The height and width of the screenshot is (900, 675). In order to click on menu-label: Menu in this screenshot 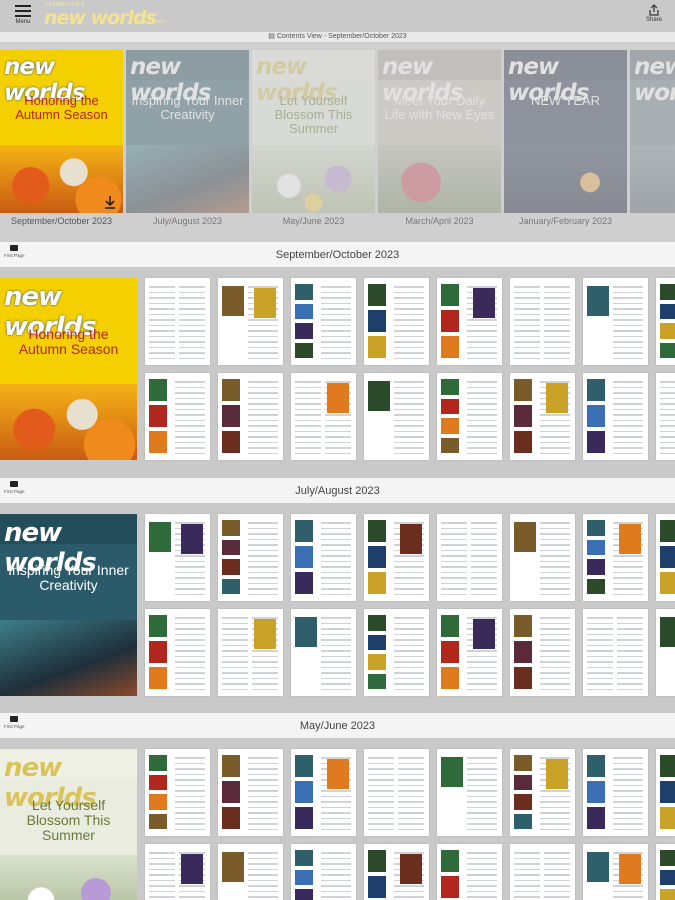, I will do `click(23, 22)`.